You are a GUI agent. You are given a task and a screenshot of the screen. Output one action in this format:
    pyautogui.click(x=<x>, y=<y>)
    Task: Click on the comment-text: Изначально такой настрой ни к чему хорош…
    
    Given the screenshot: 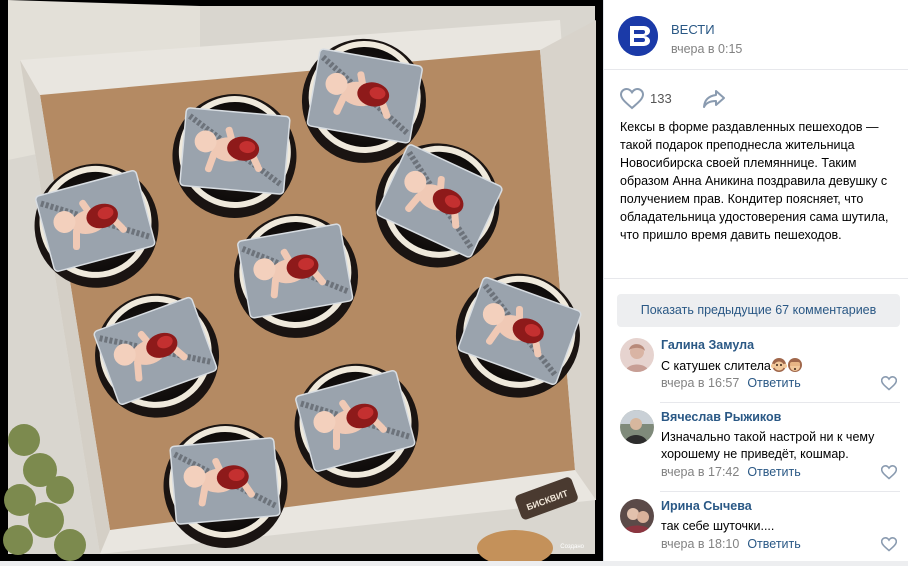 What is the action you would take?
    pyautogui.click(x=768, y=445)
    